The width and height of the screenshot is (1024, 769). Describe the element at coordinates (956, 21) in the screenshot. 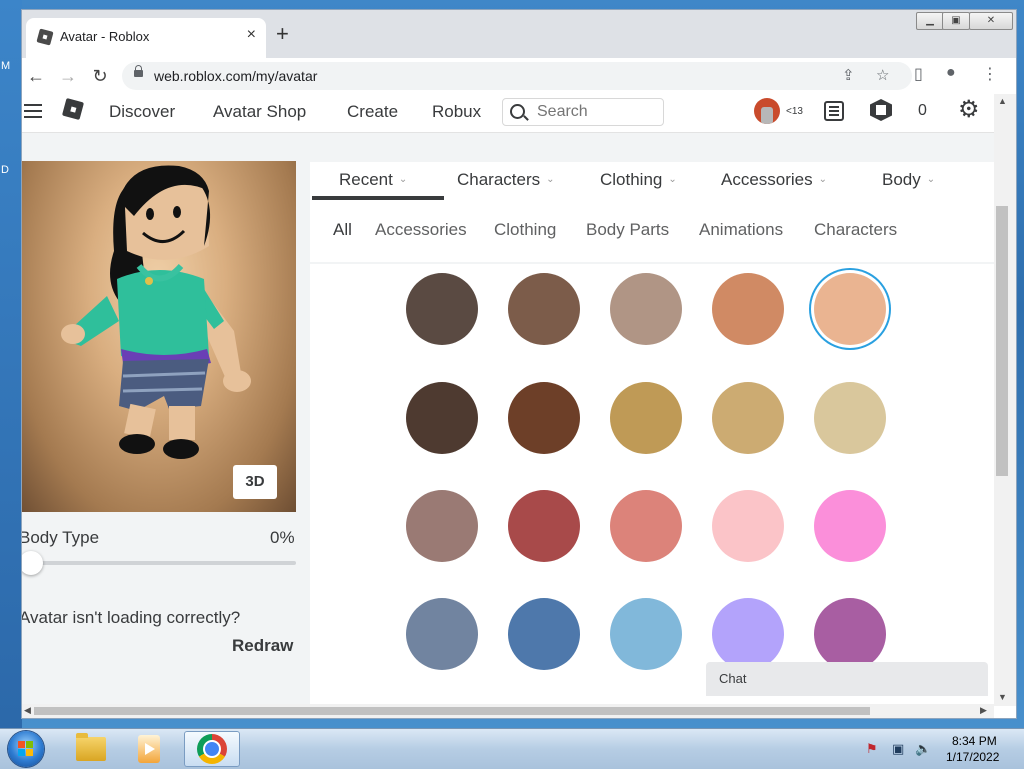

I see `maximize-button: ▣` at that location.